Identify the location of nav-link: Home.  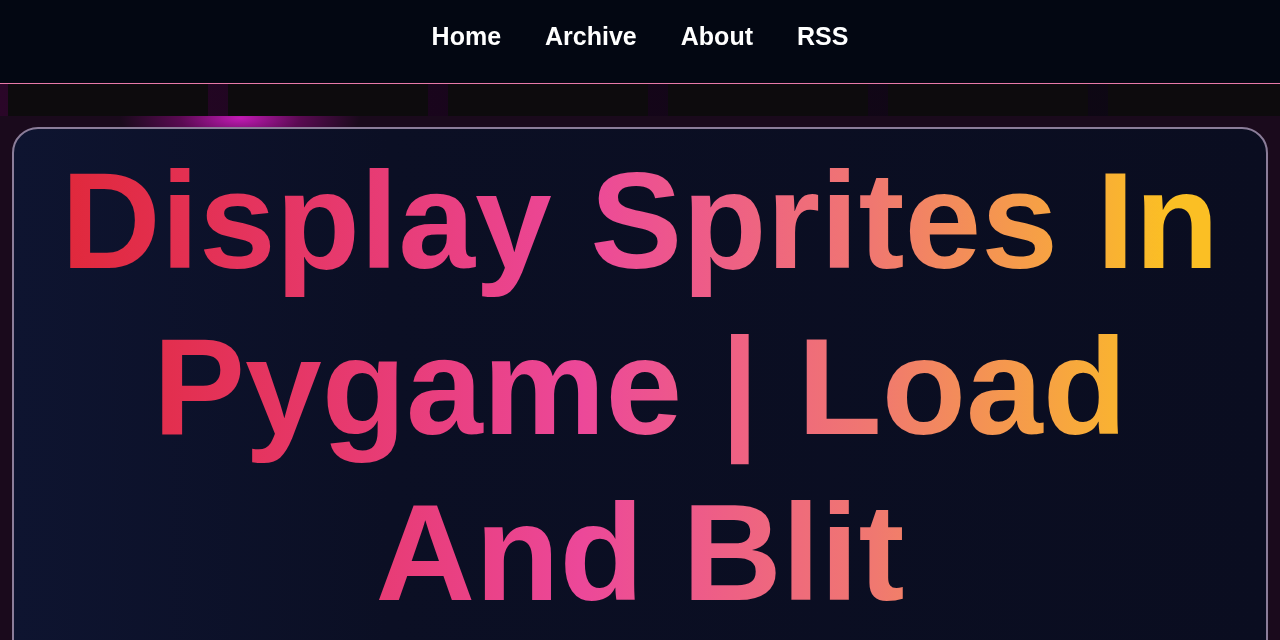
(466, 36).